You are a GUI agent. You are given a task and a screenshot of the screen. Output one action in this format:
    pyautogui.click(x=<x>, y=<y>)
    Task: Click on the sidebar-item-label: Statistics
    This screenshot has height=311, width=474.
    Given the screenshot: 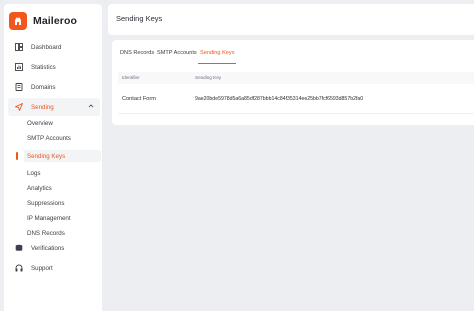 What is the action you would take?
    pyautogui.click(x=43, y=67)
    